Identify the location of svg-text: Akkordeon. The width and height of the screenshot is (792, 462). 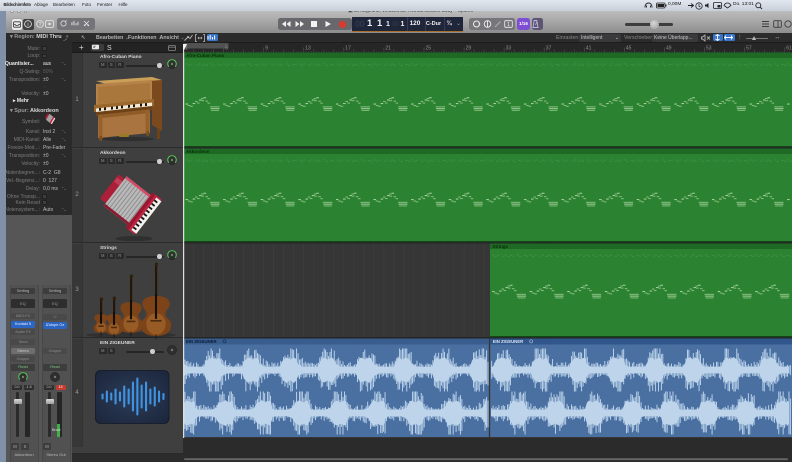
(198, 151).